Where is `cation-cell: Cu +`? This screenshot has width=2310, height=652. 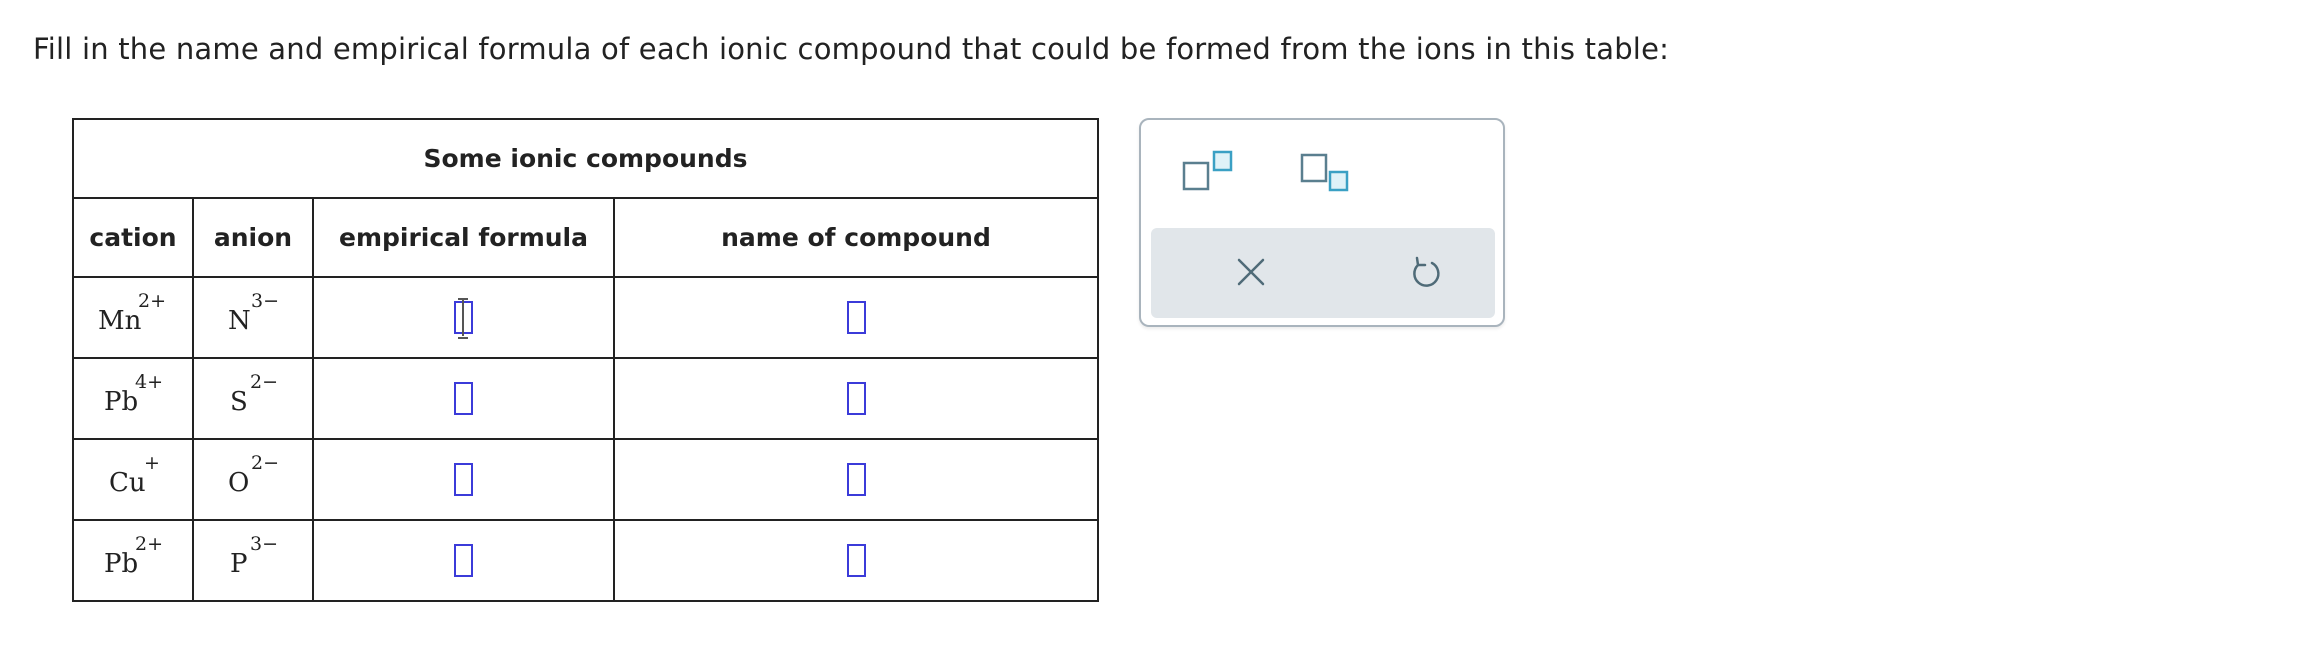 cation-cell: Cu + is located at coordinates (133, 479).